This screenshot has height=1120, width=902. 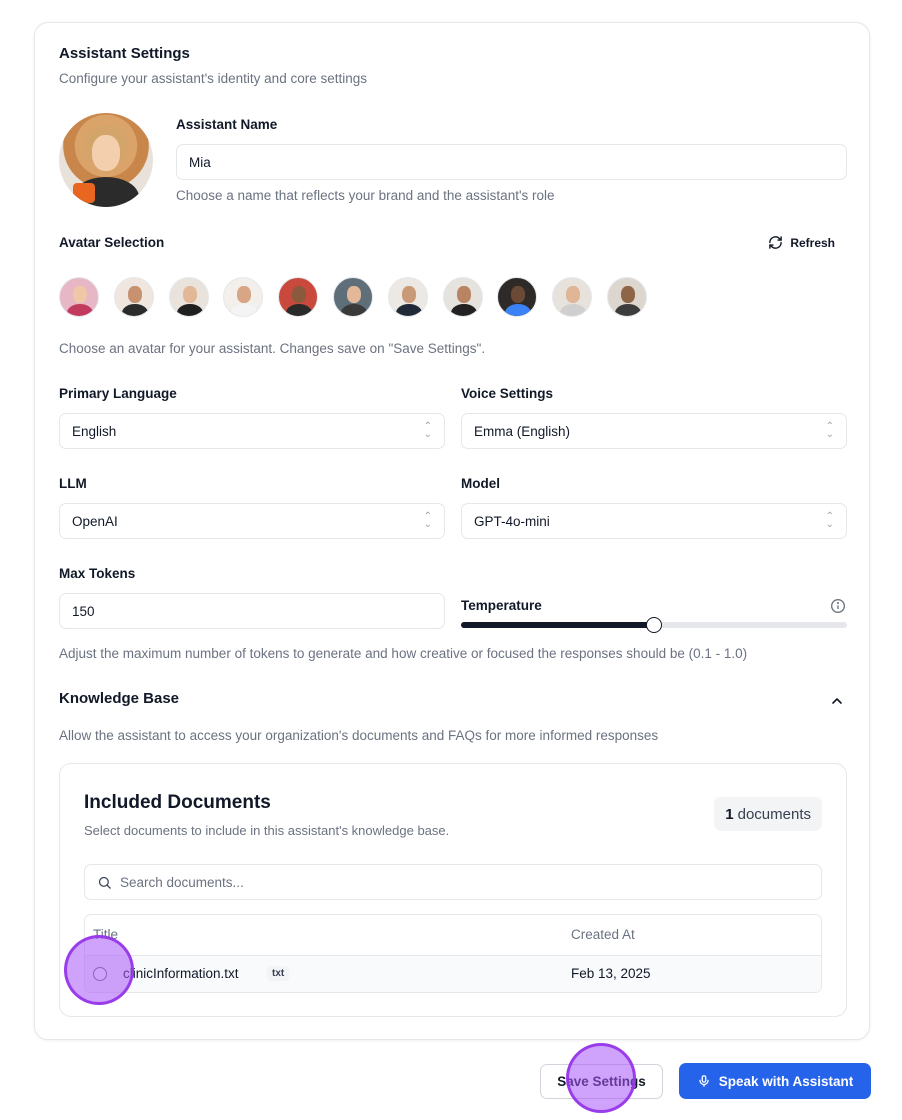 What do you see at coordinates (97, 573) in the screenshot?
I see `max-tokens-label: Max Tokens` at bounding box center [97, 573].